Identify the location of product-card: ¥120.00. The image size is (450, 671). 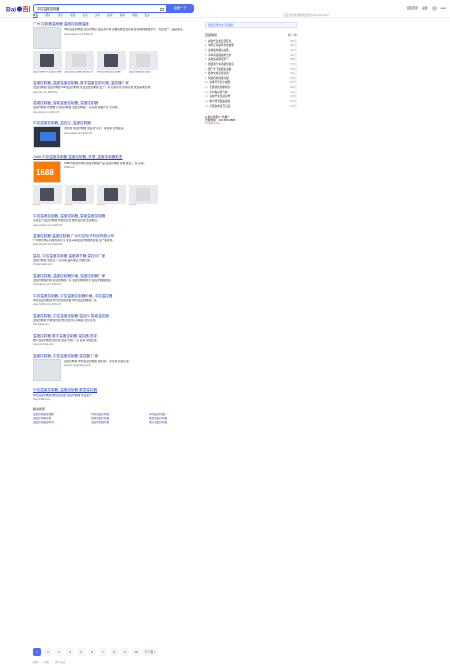
(111, 195).